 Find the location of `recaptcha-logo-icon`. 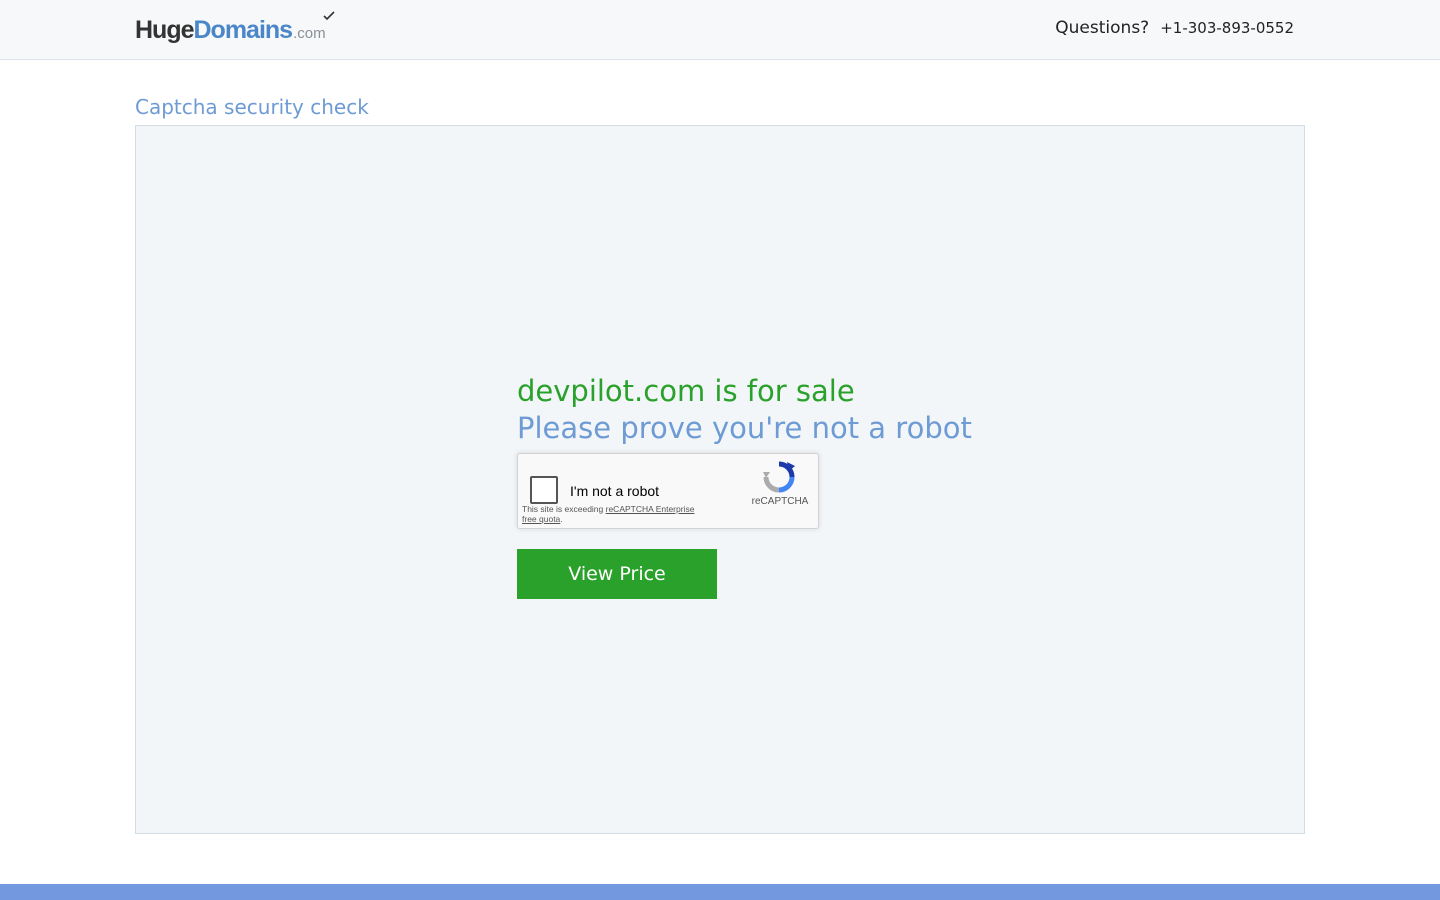

recaptcha-logo-icon is located at coordinates (779, 477).